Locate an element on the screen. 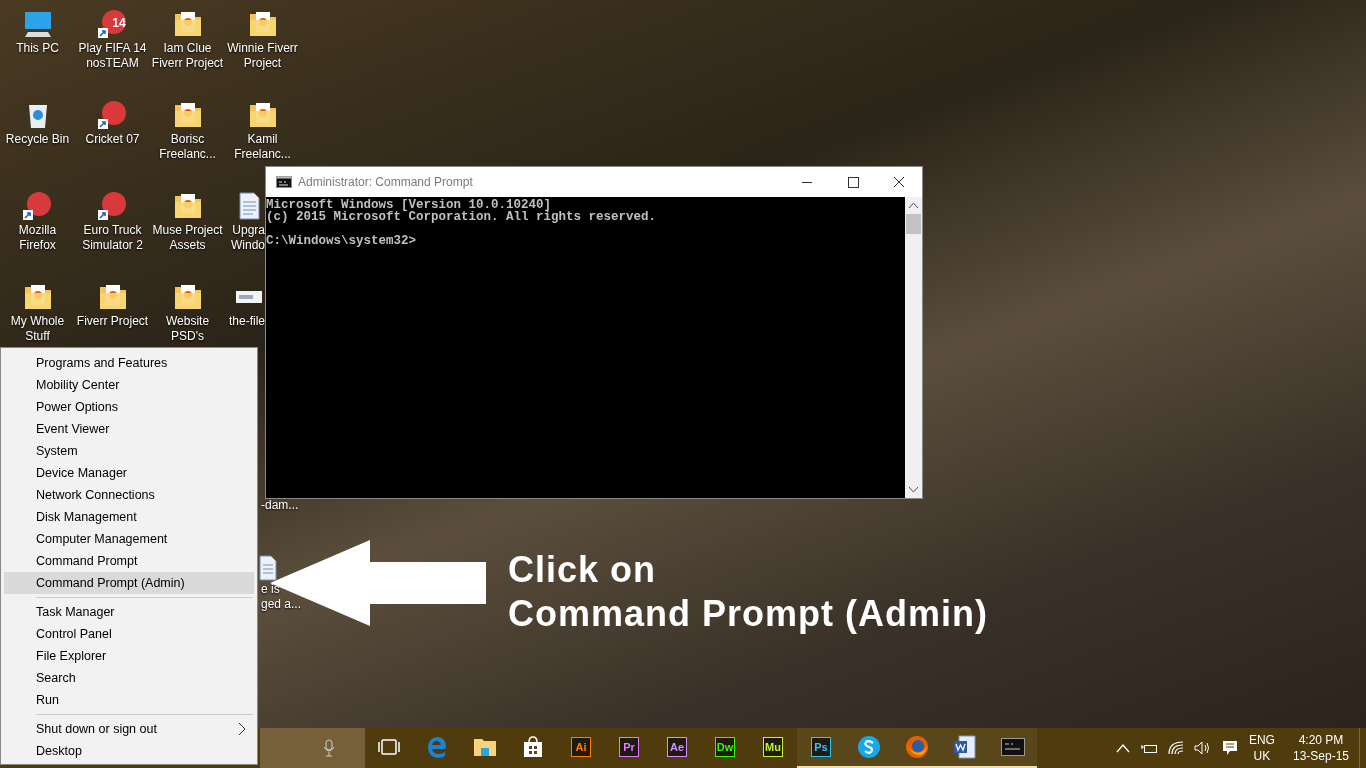 Image resolution: width=1366 pixels, height=768 pixels. language-indicator: ENG UK is located at coordinates (1261, 748).